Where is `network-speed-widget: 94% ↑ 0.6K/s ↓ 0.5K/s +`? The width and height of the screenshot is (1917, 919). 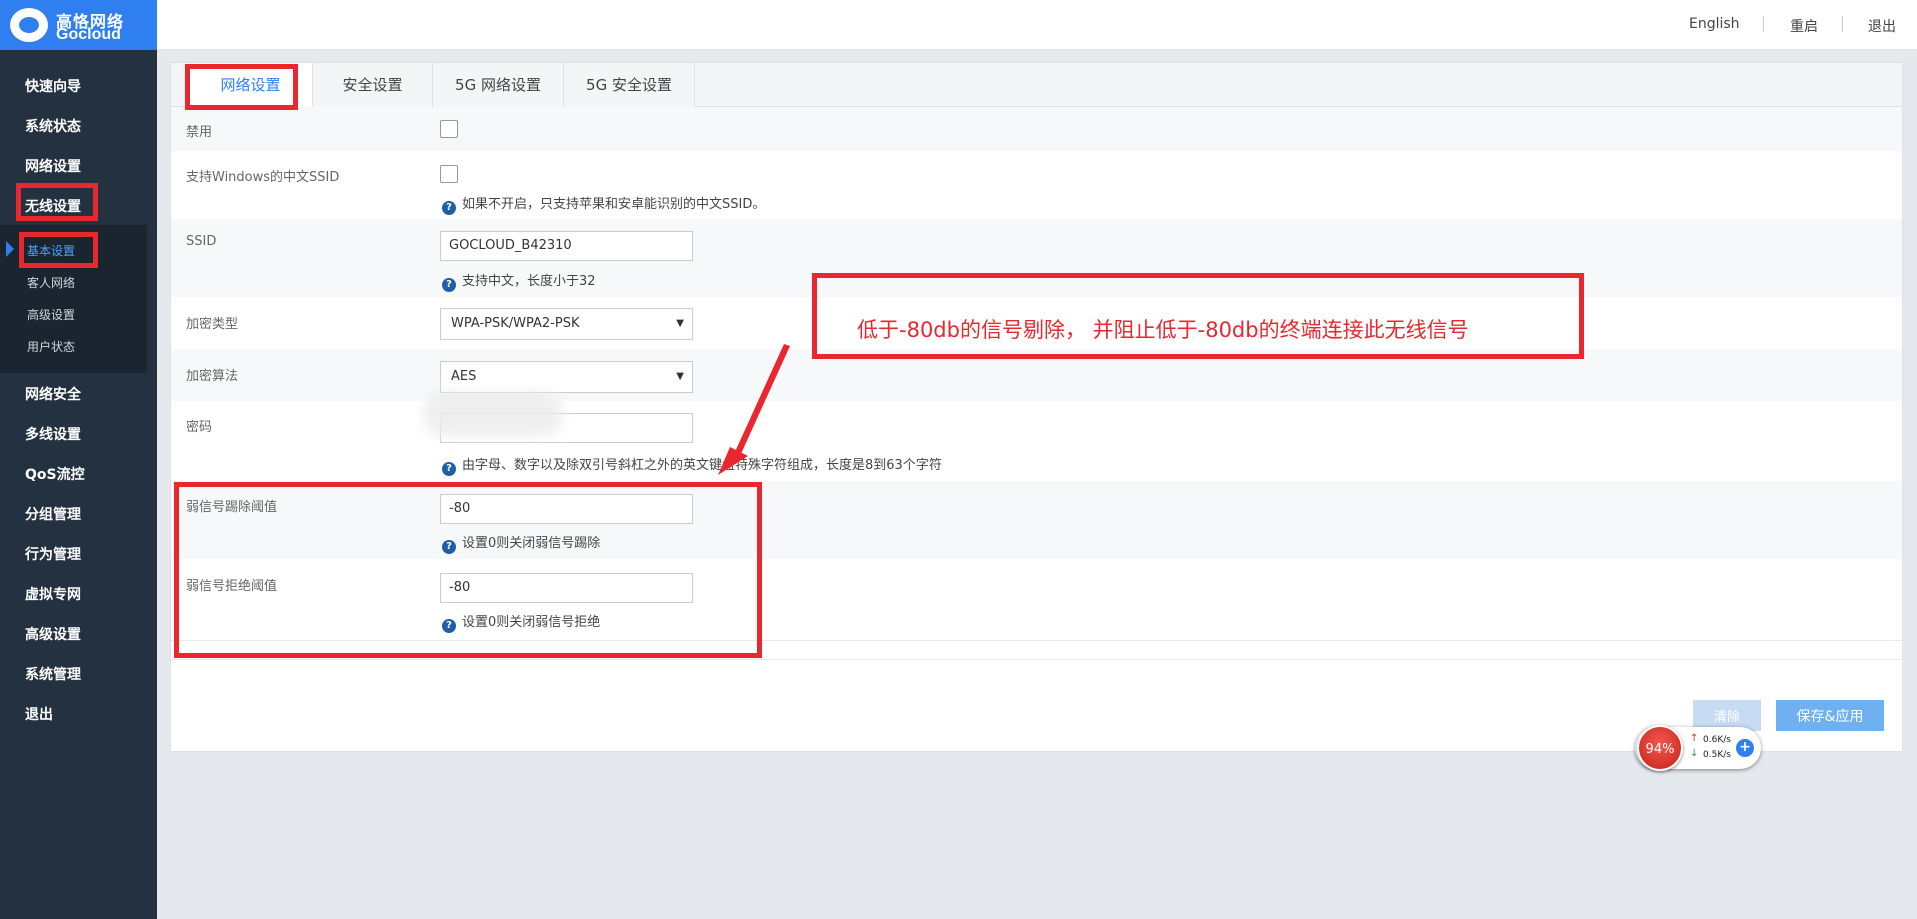
network-speed-widget: 94% ↑ 0.6K/s ↓ 0.5K/s + is located at coordinates (1698, 748).